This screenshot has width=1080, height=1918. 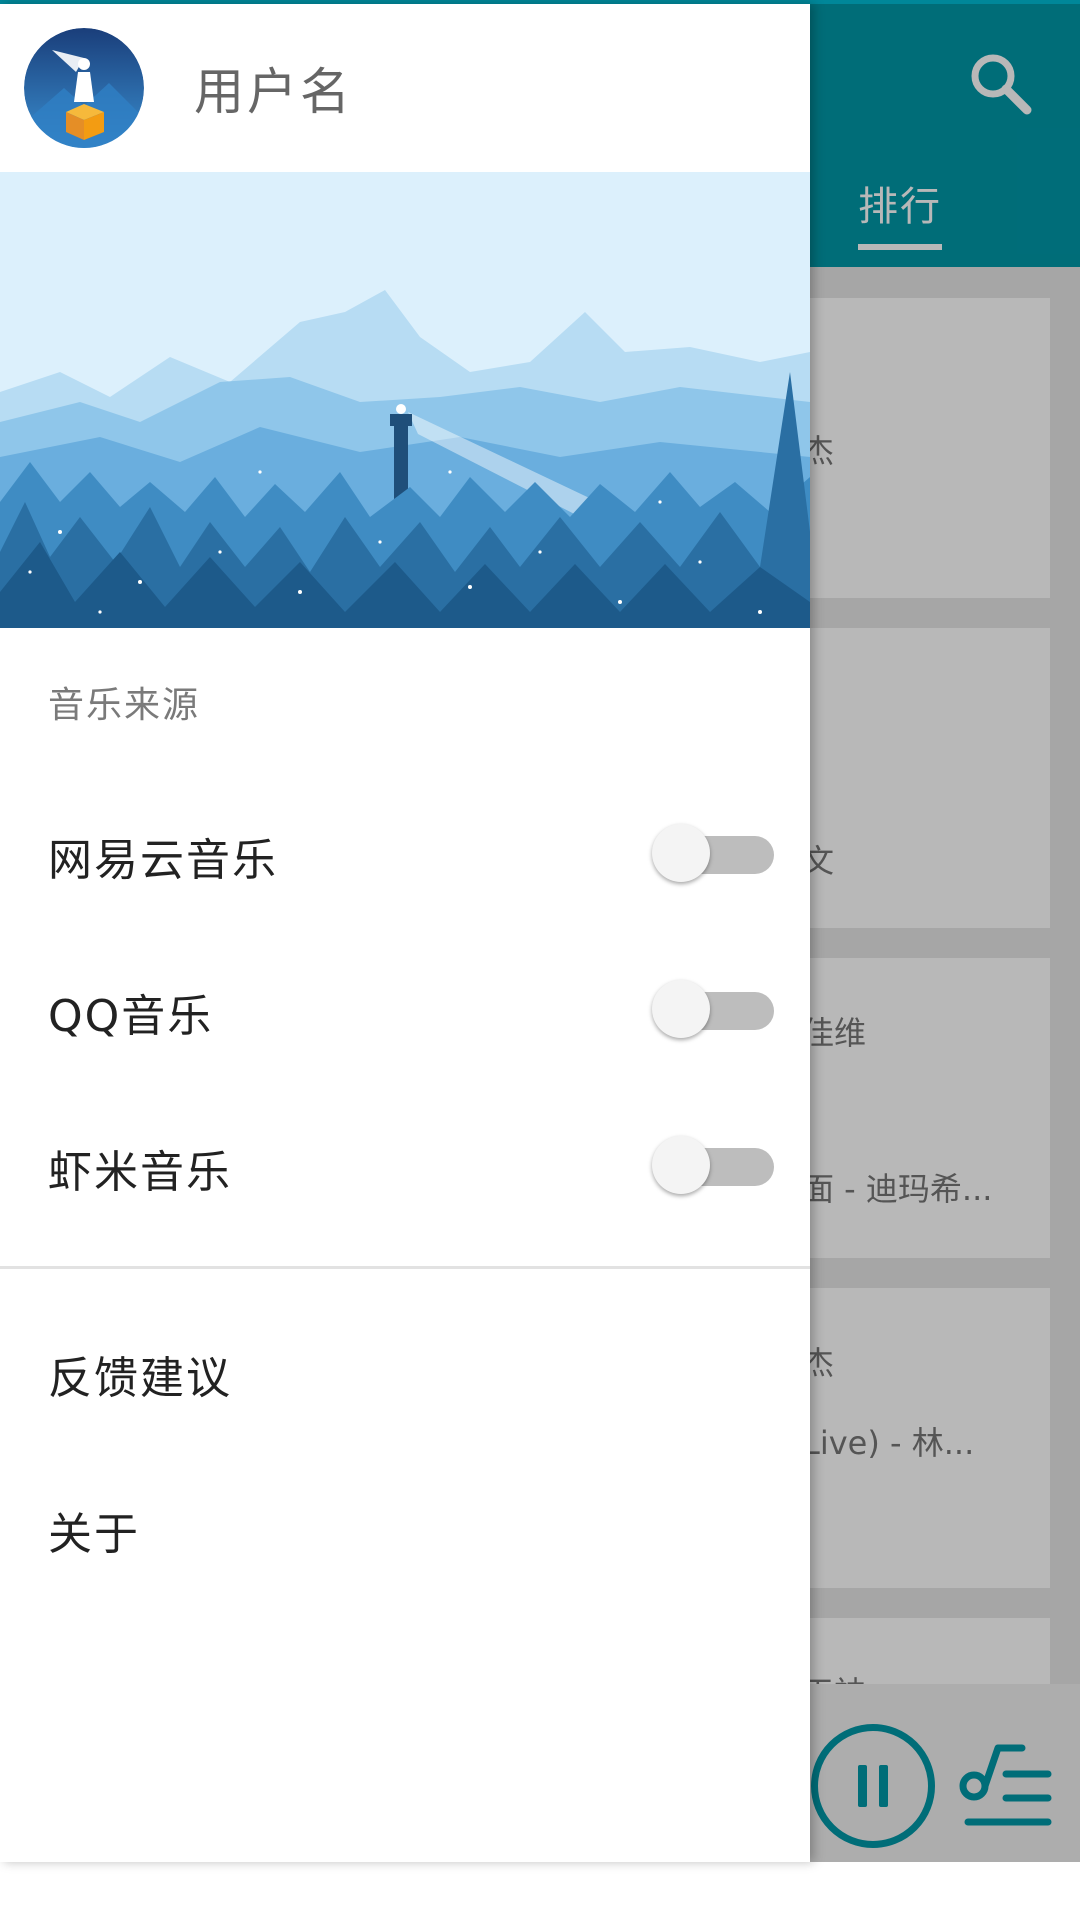 I want to click on avatar, so click(x=84, y=88).